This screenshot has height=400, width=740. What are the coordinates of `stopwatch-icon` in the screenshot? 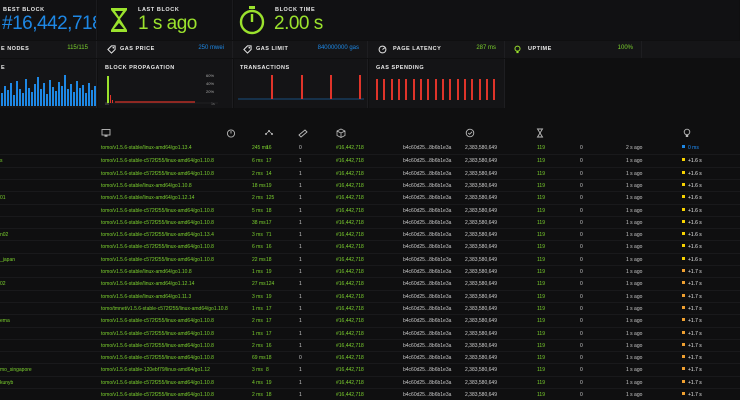 It's located at (231, 133).